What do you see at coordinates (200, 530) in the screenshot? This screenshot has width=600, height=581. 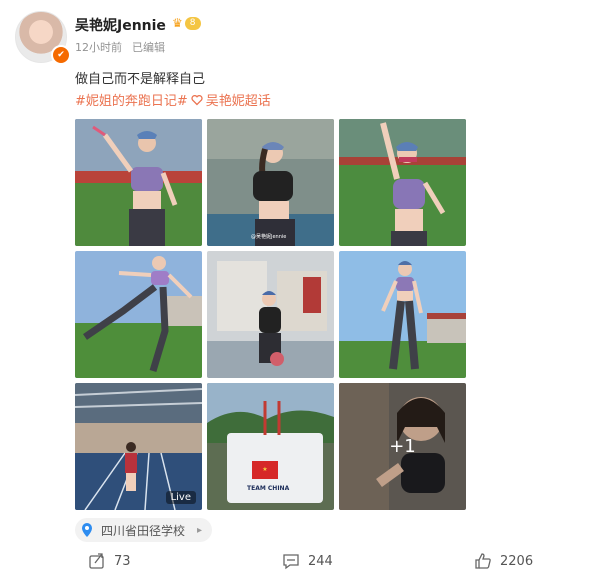 I see `chevron-right-icon: ▸` at bounding box center [200, 530].